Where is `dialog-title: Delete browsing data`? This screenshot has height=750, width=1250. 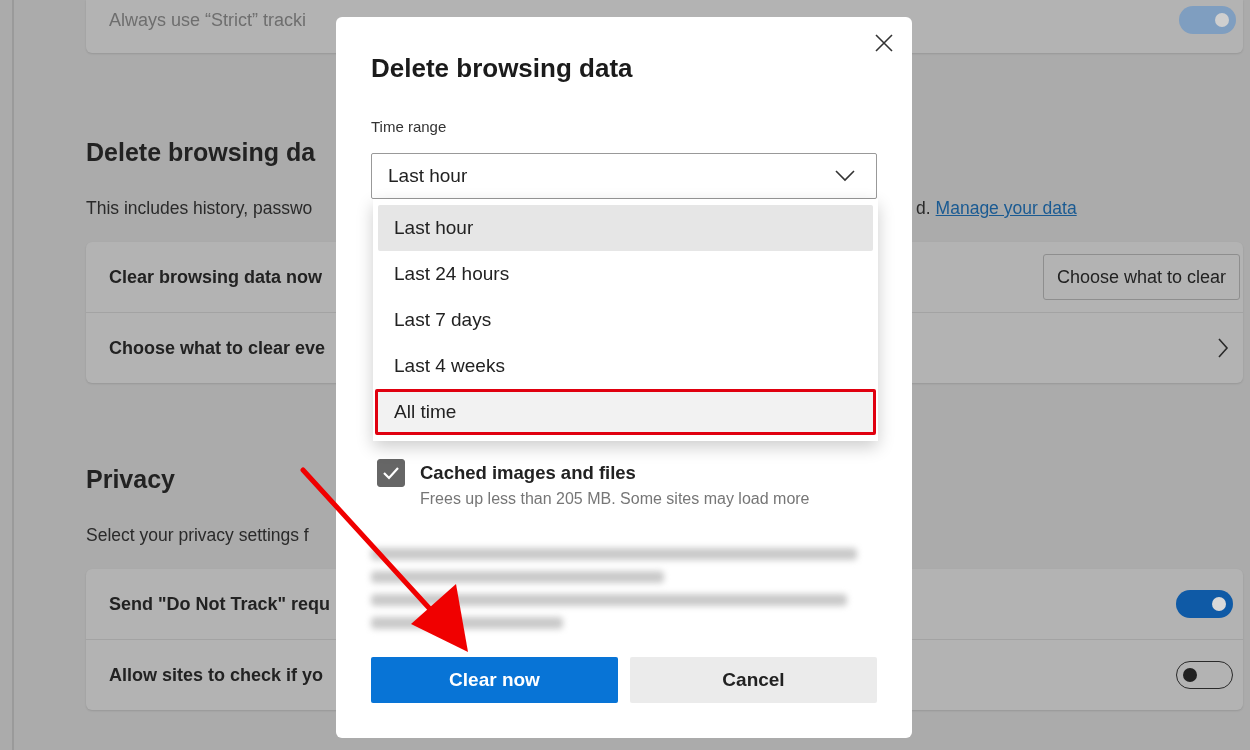 dialog-title: Delete browsing data is located at coordinates (502, 68).